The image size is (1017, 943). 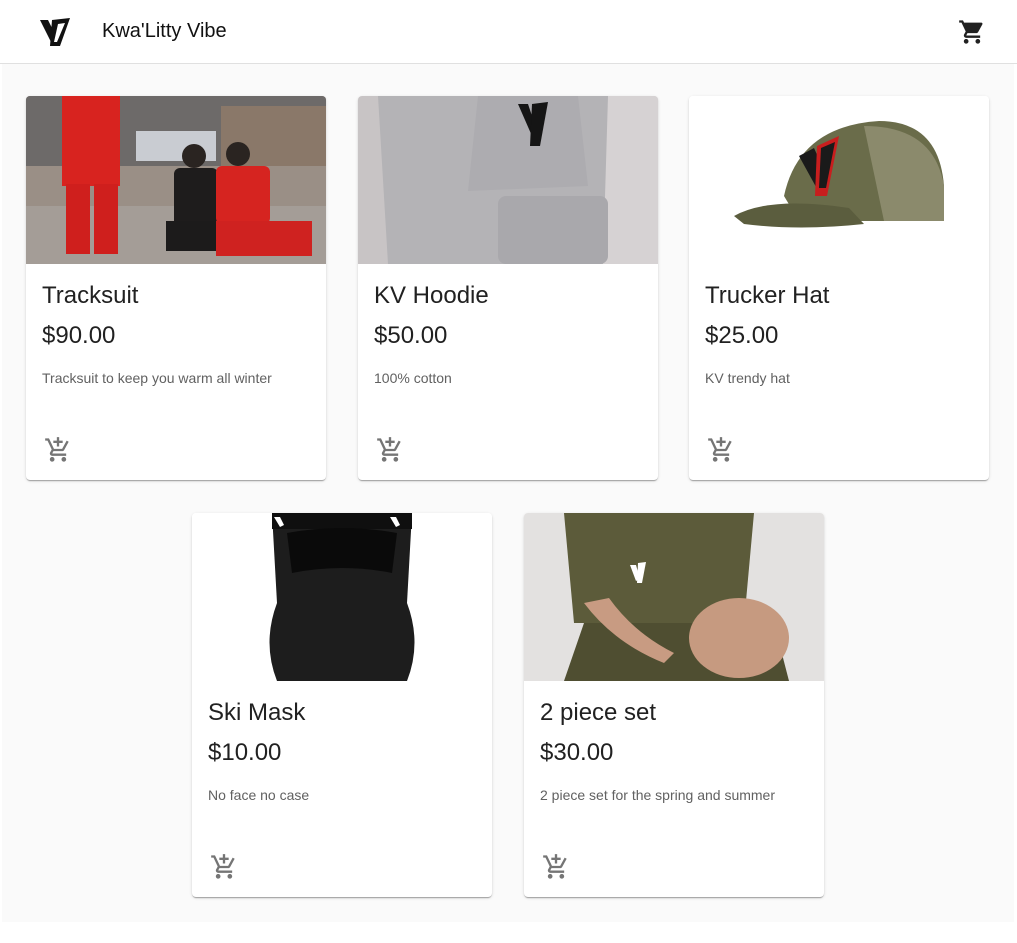 What do you see at coordinates (972, 32) in the screenshot?
I see `shopping-cart-icon` at bounding box center [972, 32].